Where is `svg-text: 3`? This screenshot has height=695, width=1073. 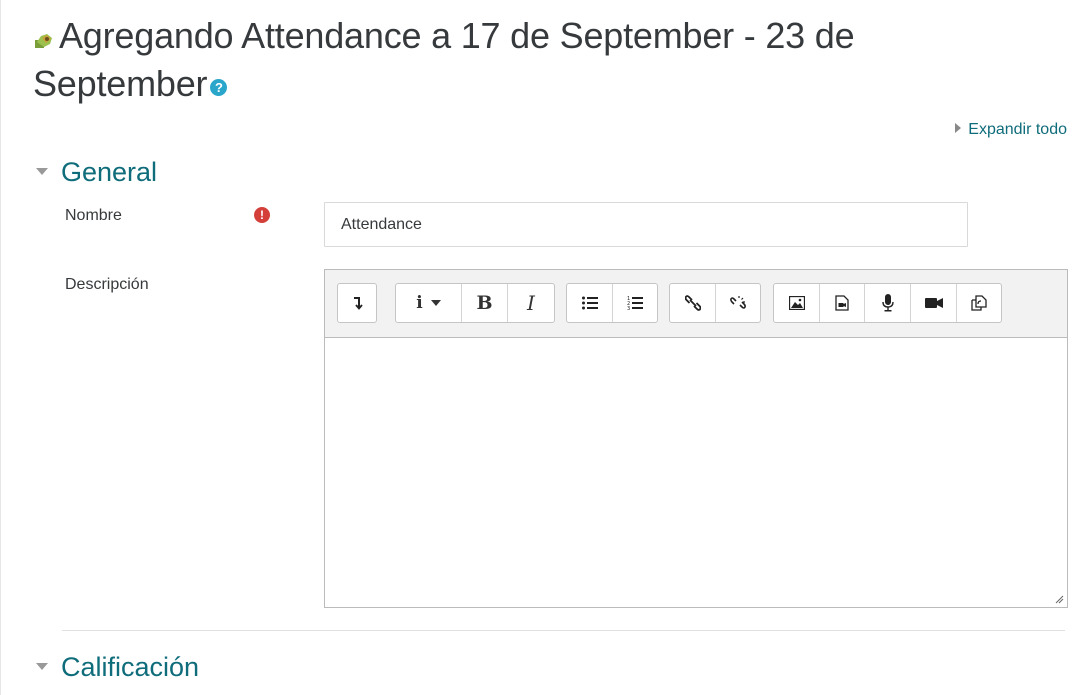 svg-text: 3 is located at coordinates (628, 308).